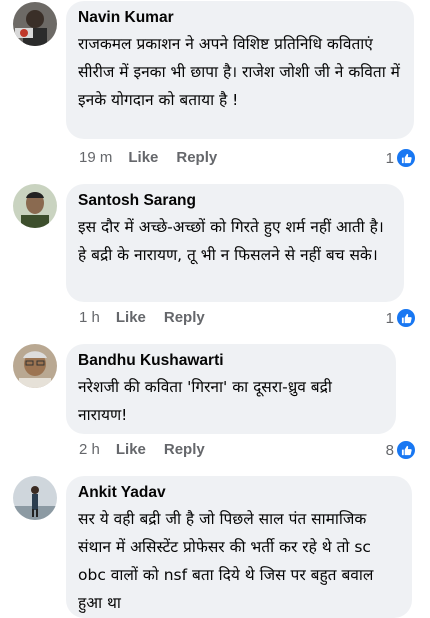  Describe the element at coordinates (89, 317) in the screenshot. I see `comment-time: 1 h` at that location.